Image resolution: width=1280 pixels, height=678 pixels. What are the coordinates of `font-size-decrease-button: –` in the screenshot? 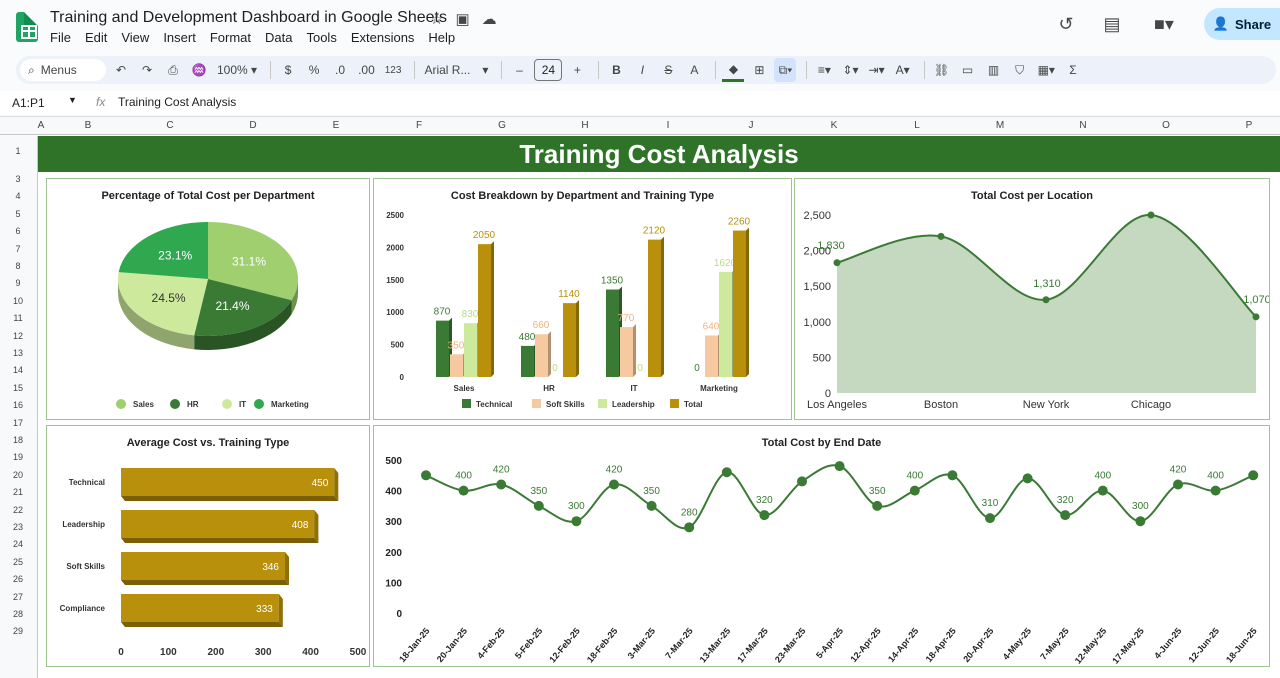 It's located at (519, 70).